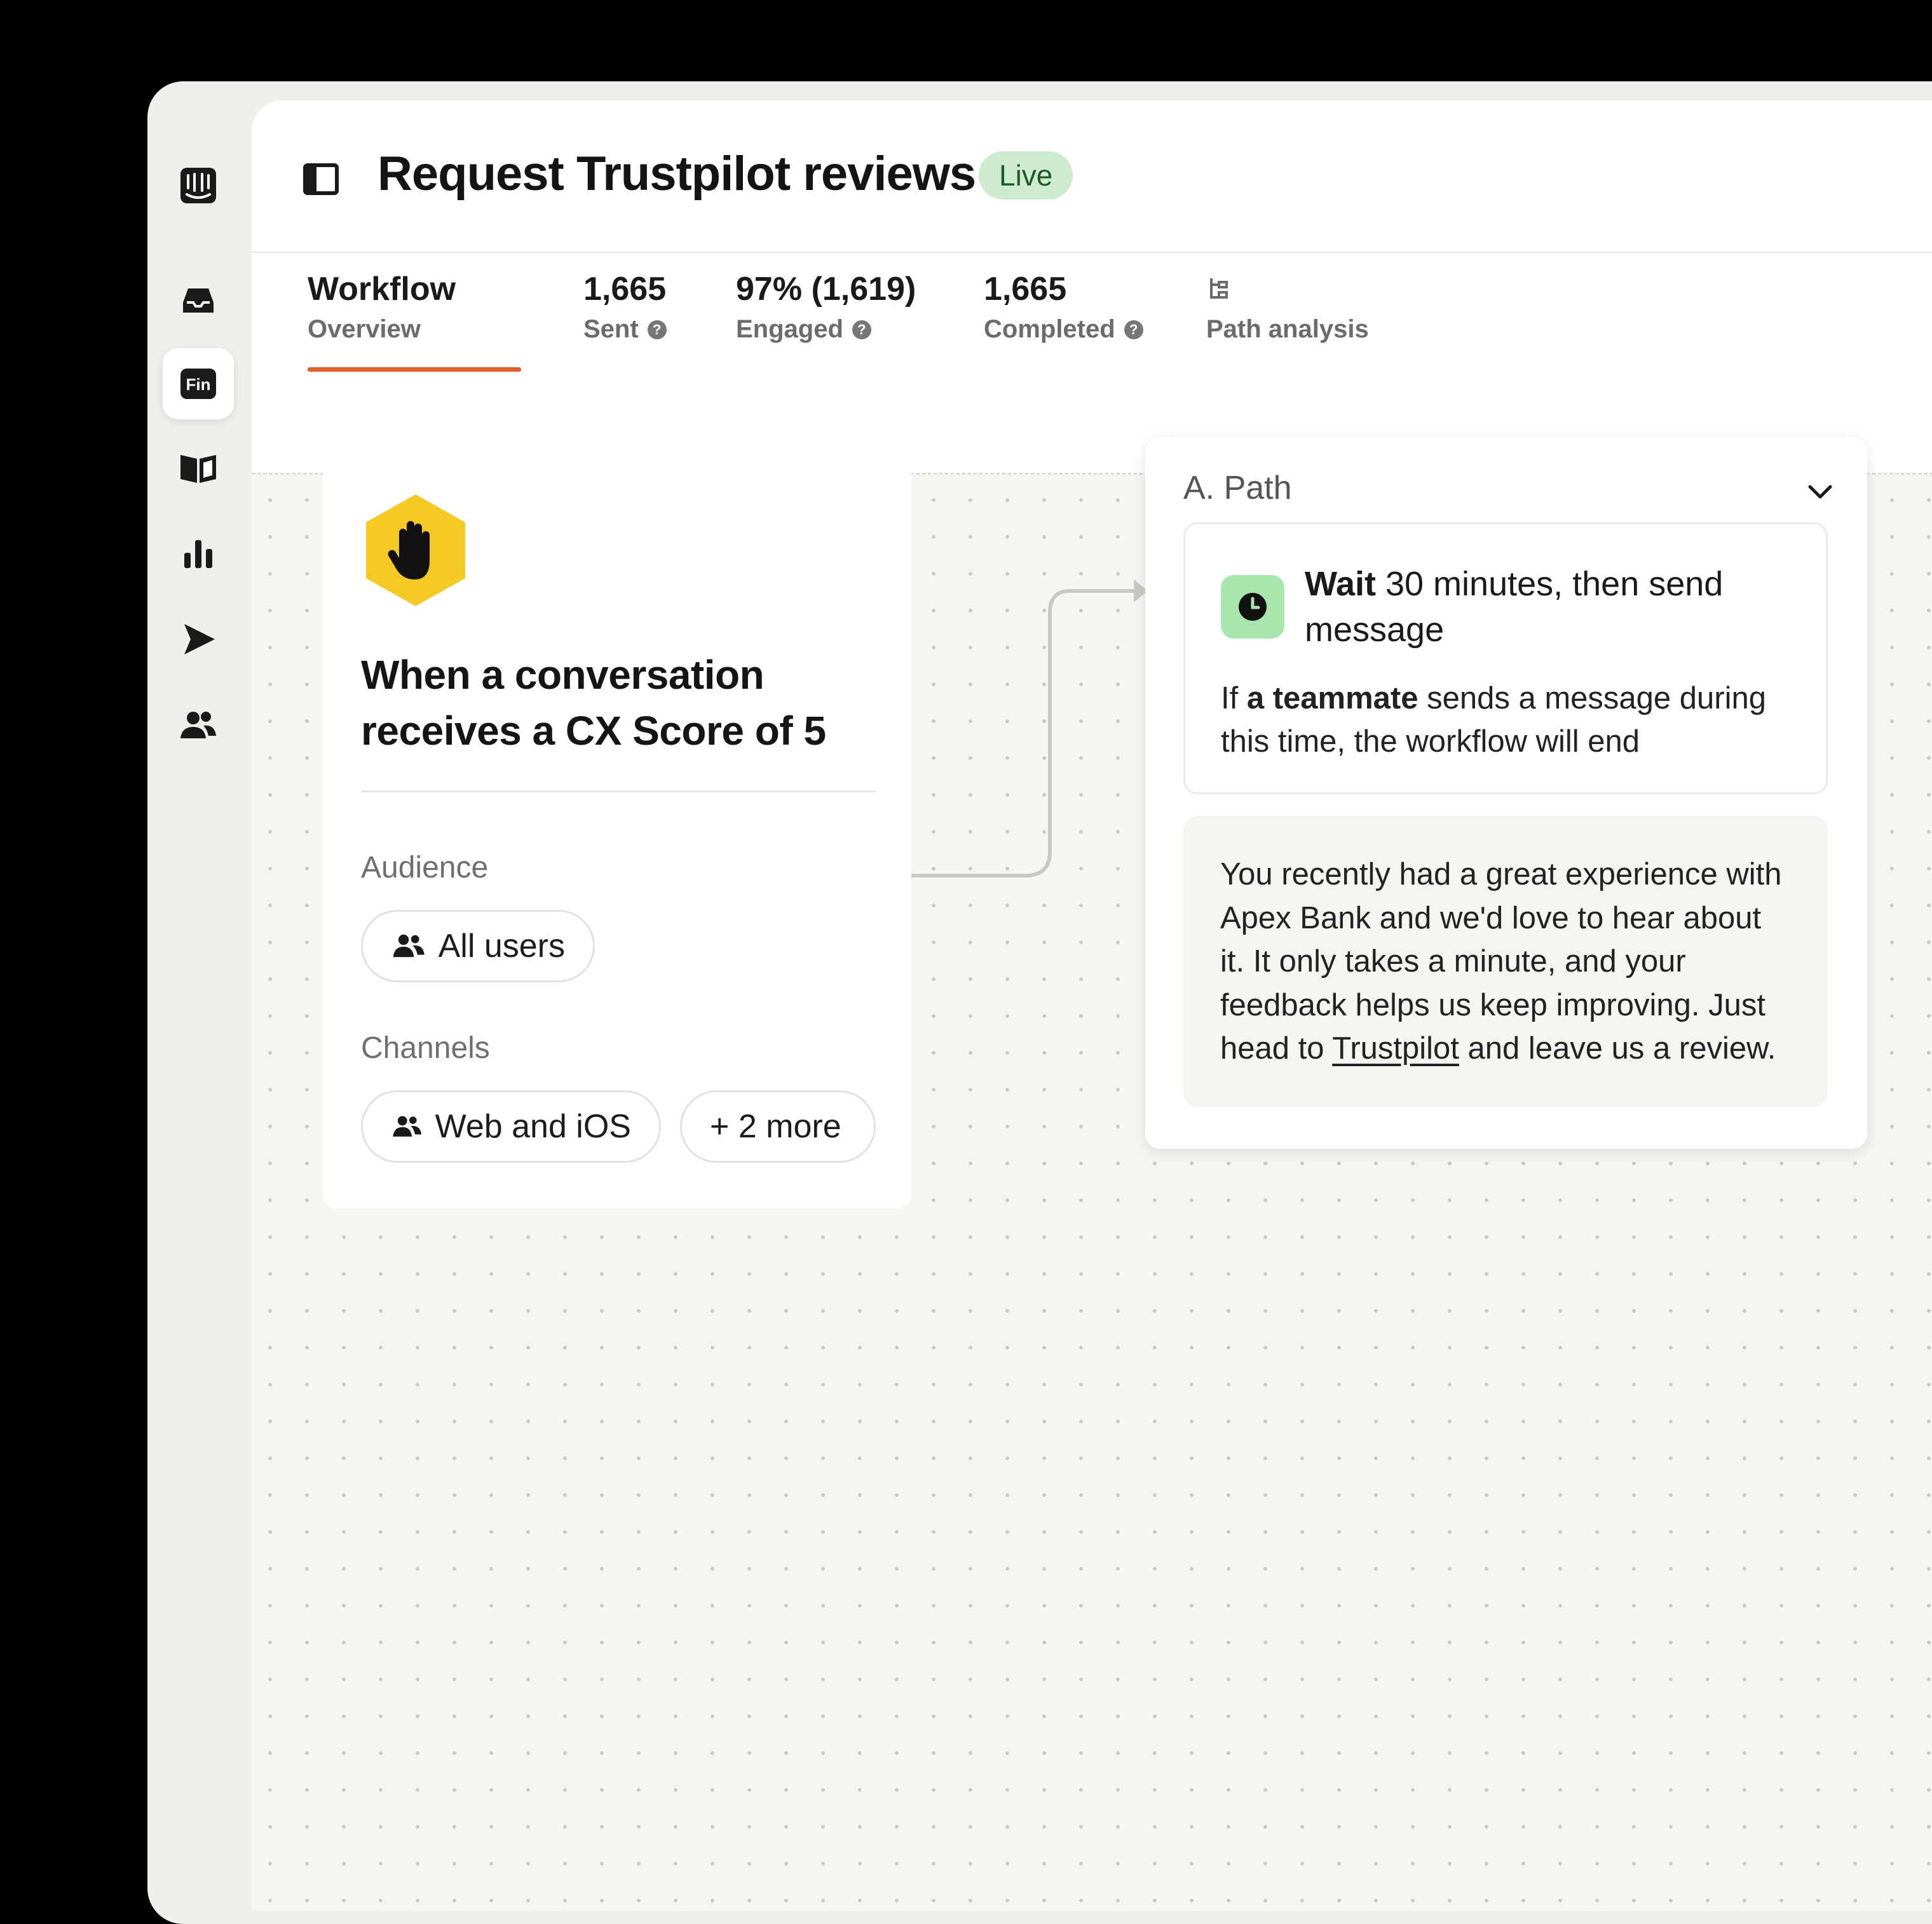 The image size is (1932, 1924). Describe the element at coordinates (425, 1048) in the screenshot. I see `channels-label: Channels` at that location.